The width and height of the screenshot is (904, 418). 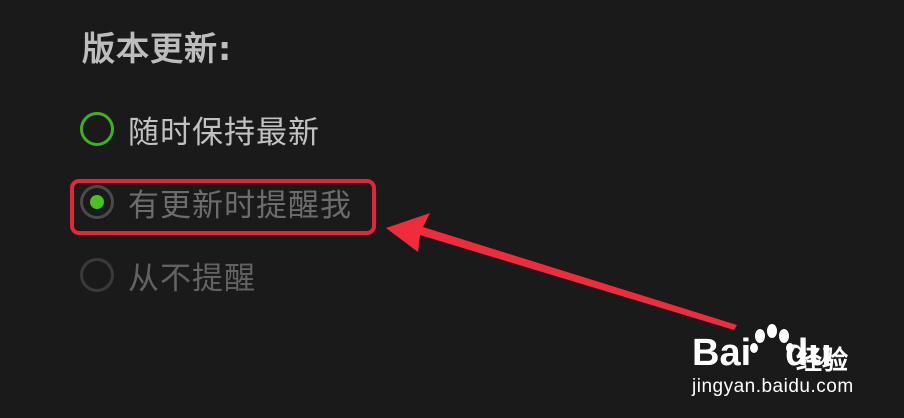 I want to click on watermark-url: jingyan.baidu.com, so click(x=773, y=386).